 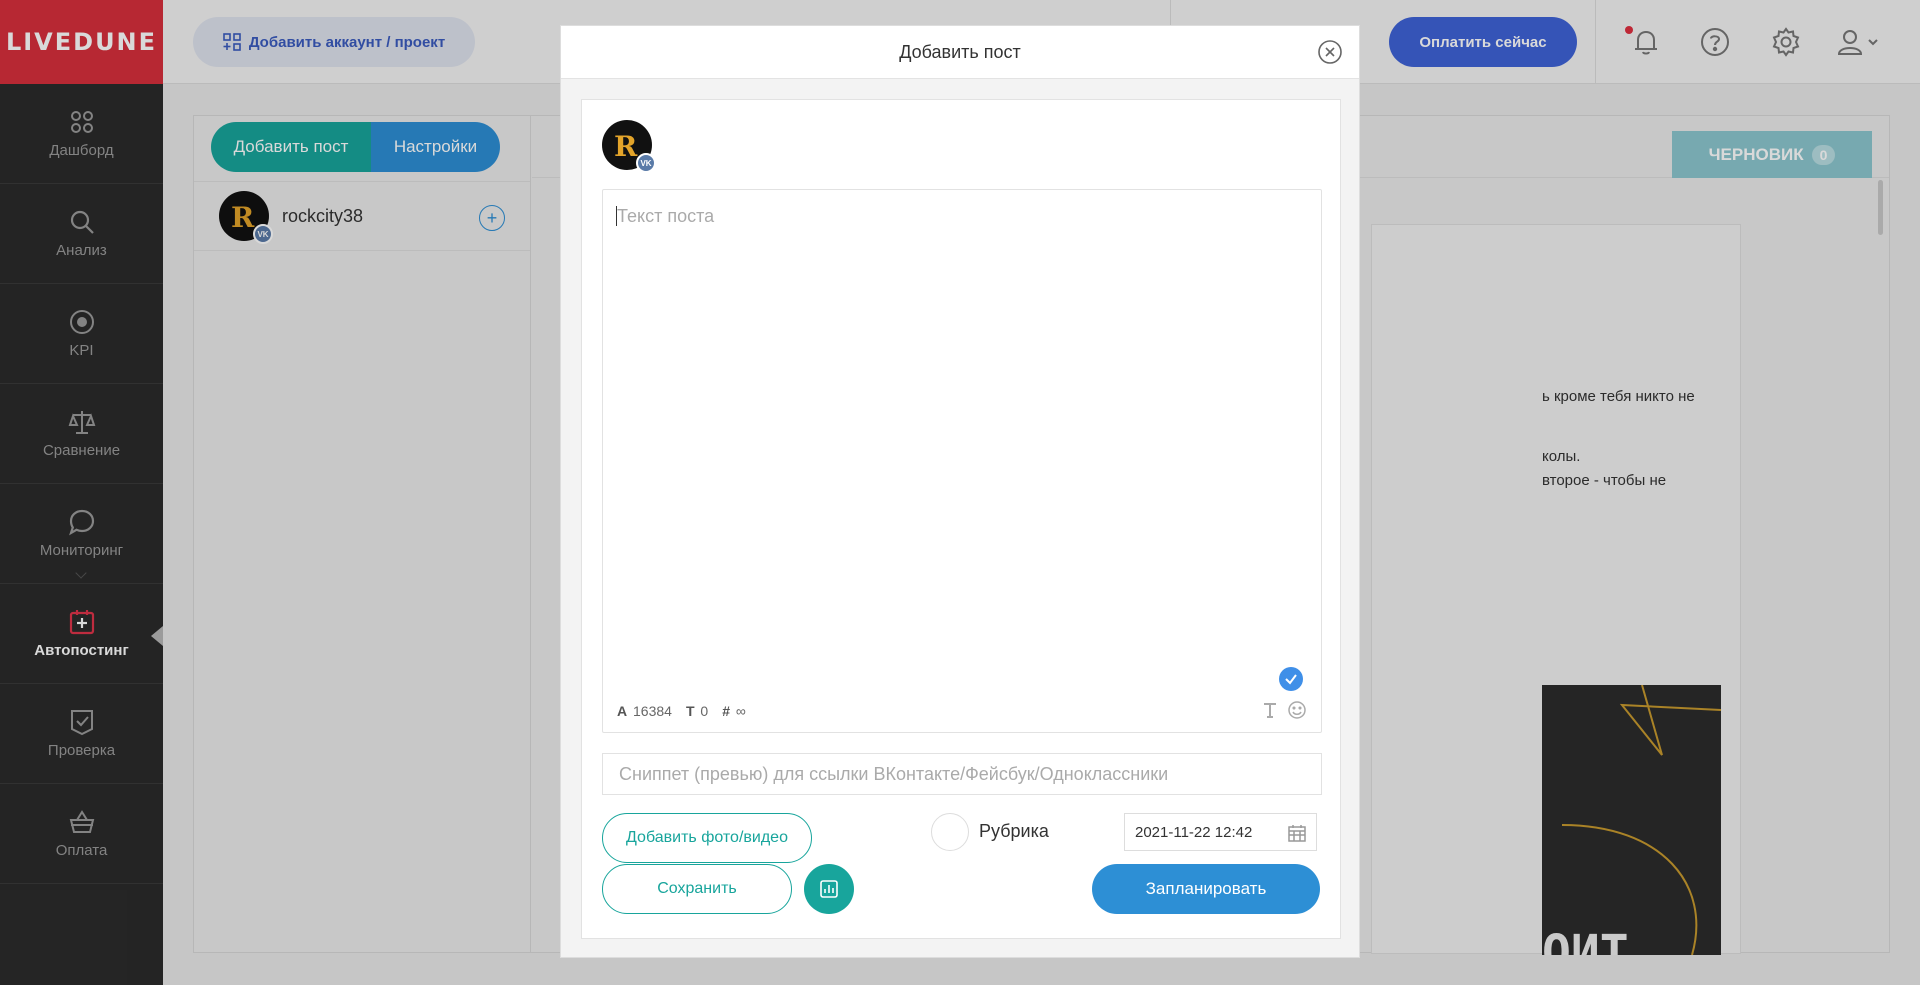 What do you see at coordinates (681, 711) in the screenshot?
I see `text-counters: A 16384 T 0 # ∞` at bounding box center [681, 711].